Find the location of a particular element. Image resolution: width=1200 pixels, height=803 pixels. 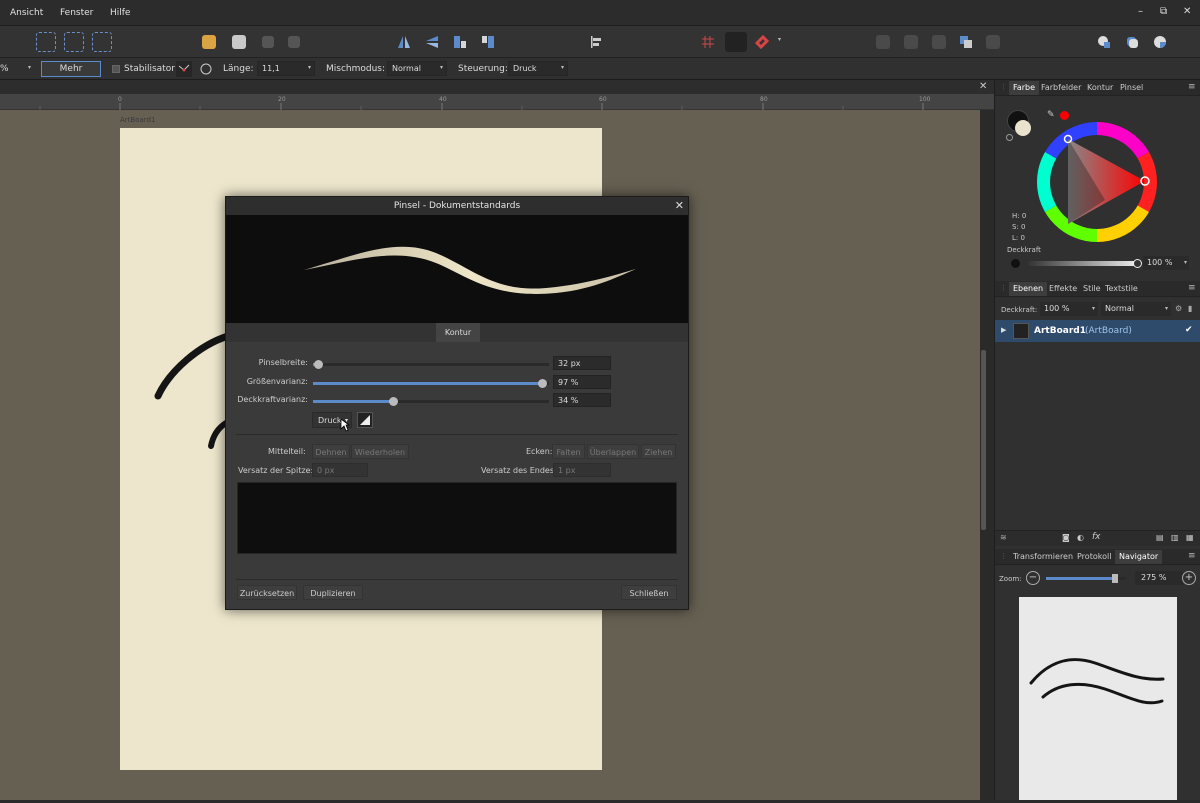

layer-opacity-input: 100 % ▾ is located at coordinates (1069, 309).